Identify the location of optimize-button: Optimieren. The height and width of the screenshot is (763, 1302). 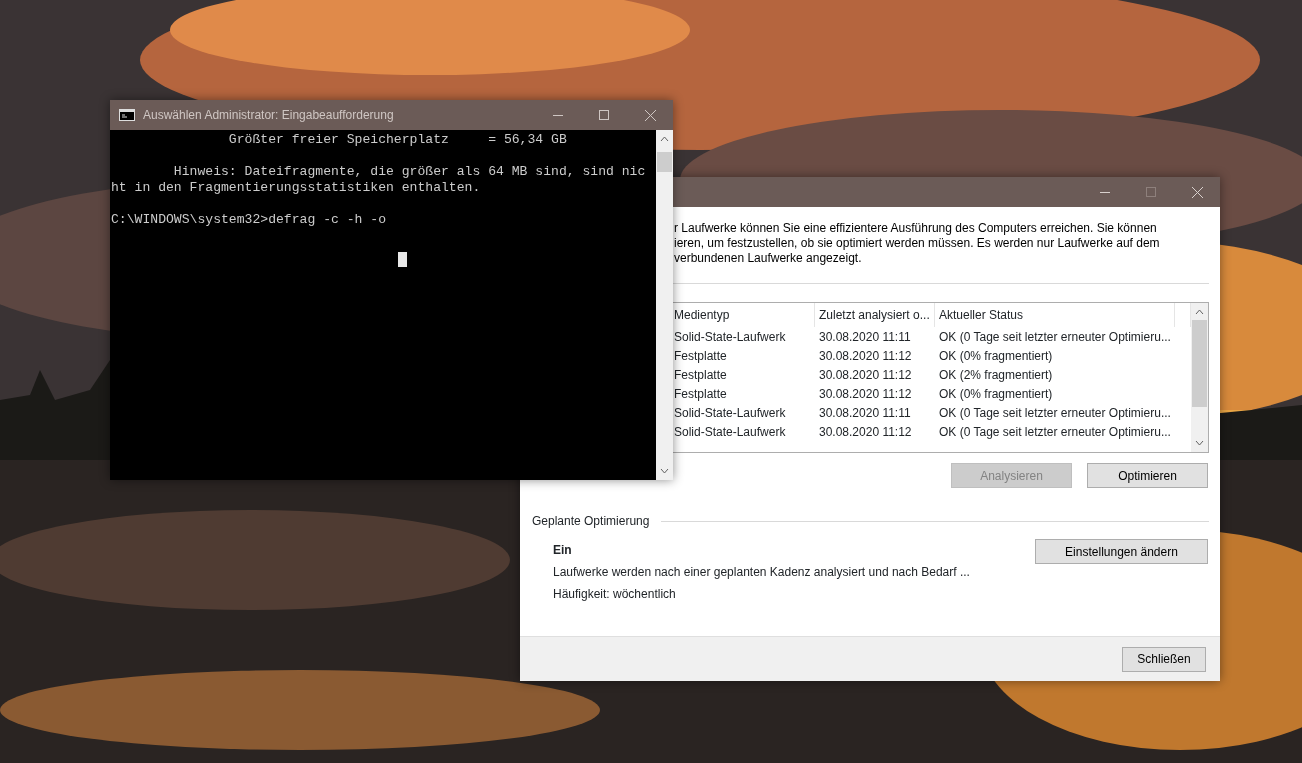
(1147, 475).